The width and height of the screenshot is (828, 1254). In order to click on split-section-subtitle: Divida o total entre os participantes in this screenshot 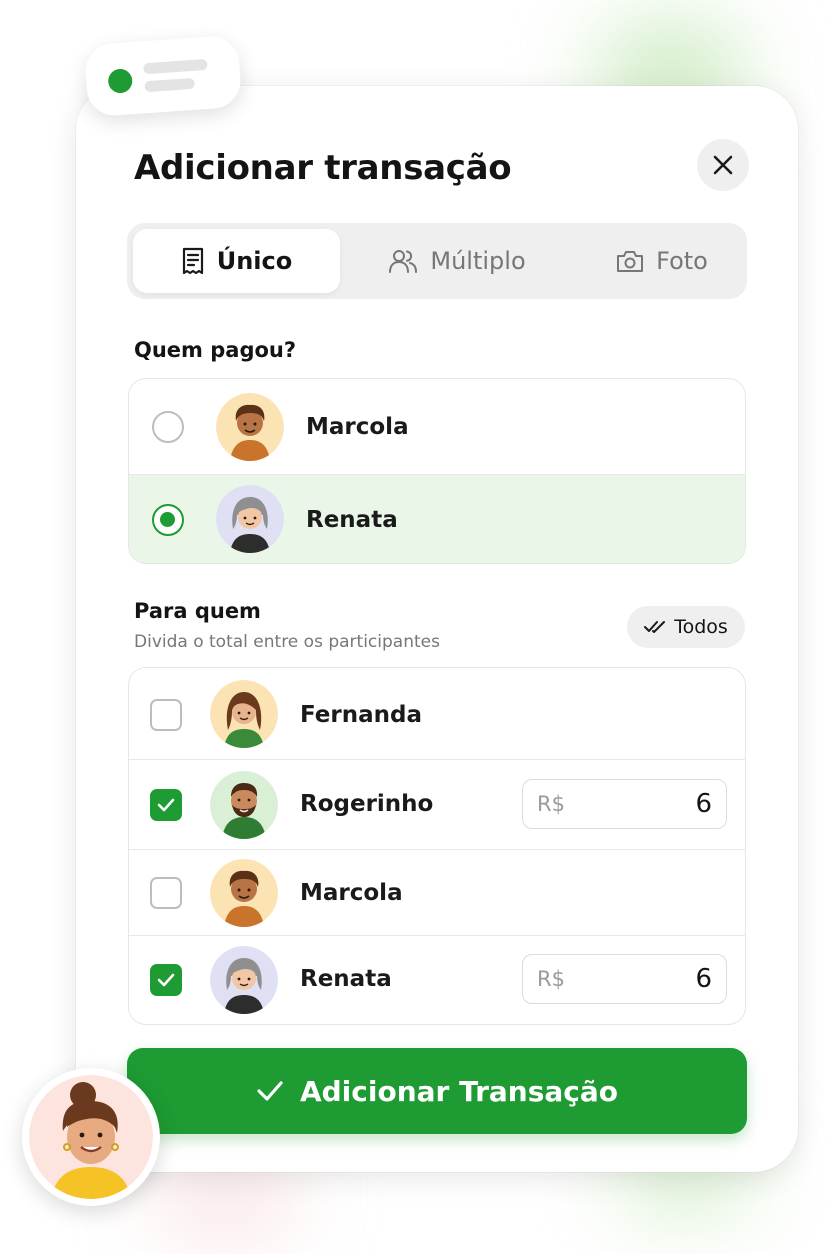, I will do `click(287, 642)`.